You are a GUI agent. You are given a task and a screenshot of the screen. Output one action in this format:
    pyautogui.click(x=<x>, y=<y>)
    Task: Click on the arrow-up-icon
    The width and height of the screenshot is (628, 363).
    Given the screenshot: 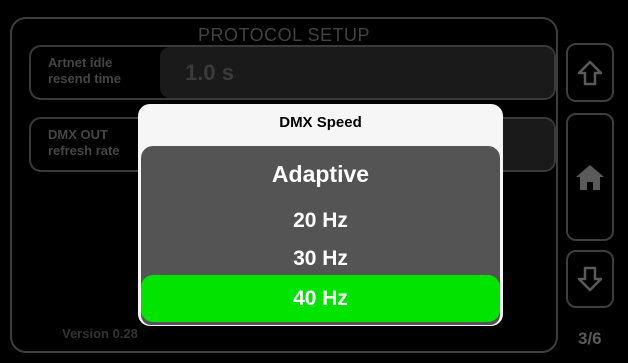 What is the action you would take?
    pyautogui.click(x=590, y=73)
    